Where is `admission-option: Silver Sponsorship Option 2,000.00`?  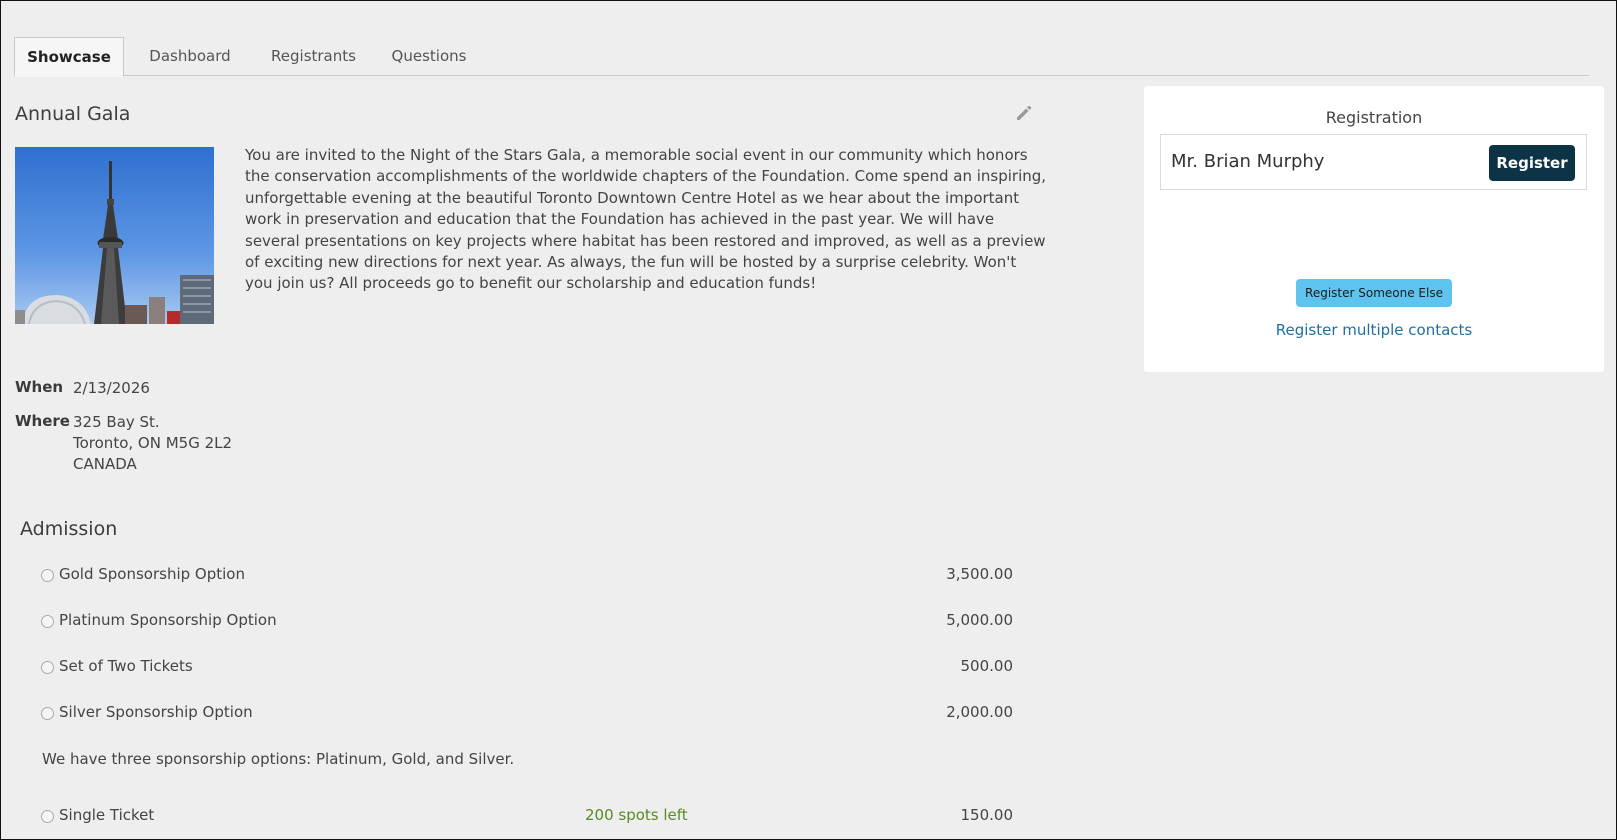 admission-option: Silver Sponsorship Option 2,000.00 is located at coordinates (527, 715).